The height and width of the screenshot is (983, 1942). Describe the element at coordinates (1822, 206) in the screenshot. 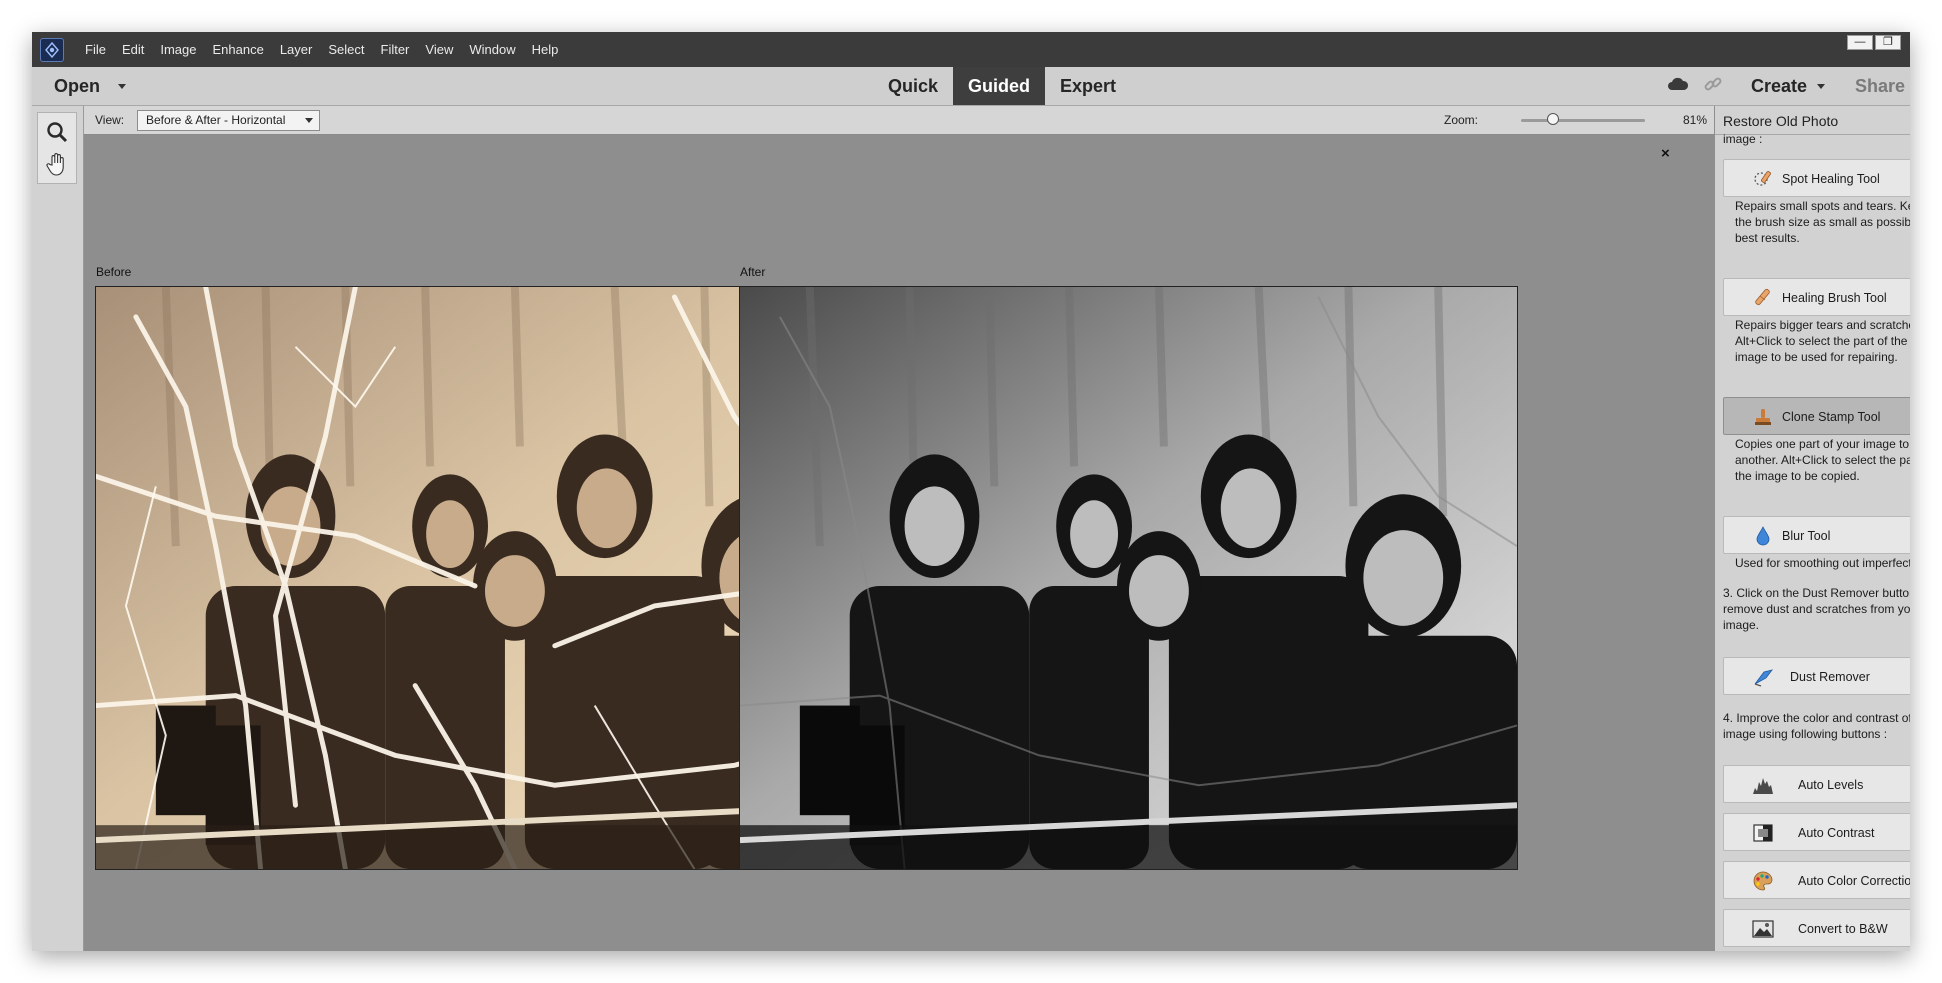

I see `spot-healing-desc-1: Repairs small spots and tears. Keep` at that location.